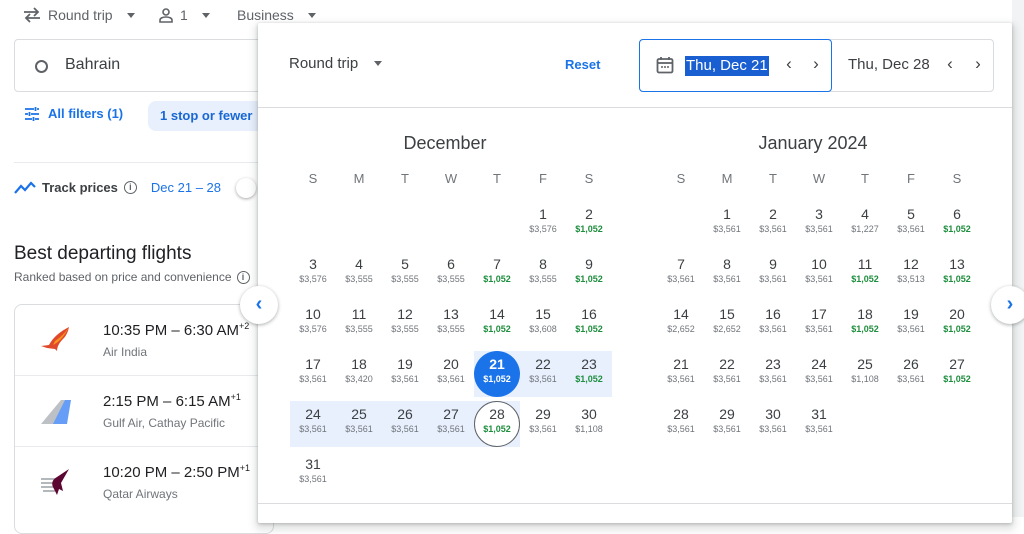  I want to click on departure-prev-day-button: ‹, so click(789, 64).